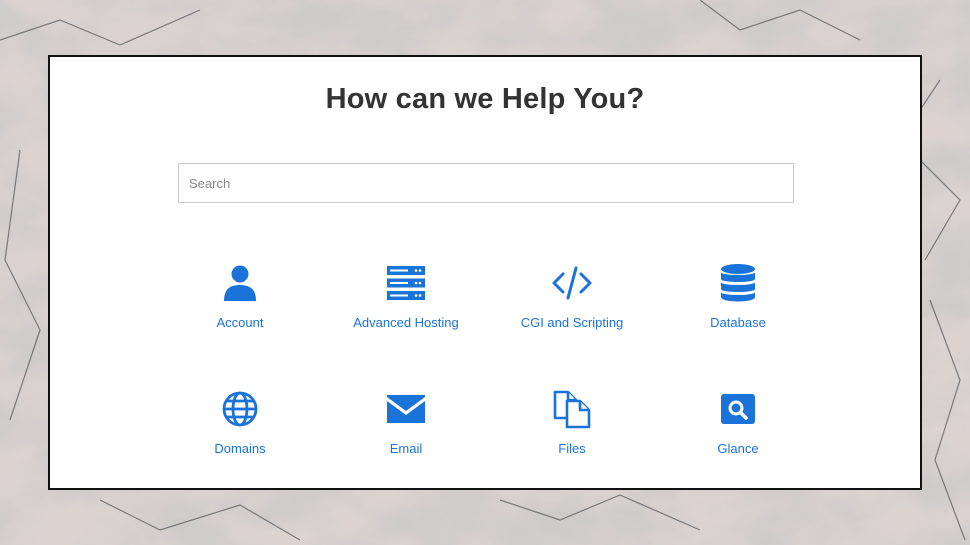 This screenshot has width=970, height=545. I want to click on page-title: How can we Help You?, so click(485, 99).